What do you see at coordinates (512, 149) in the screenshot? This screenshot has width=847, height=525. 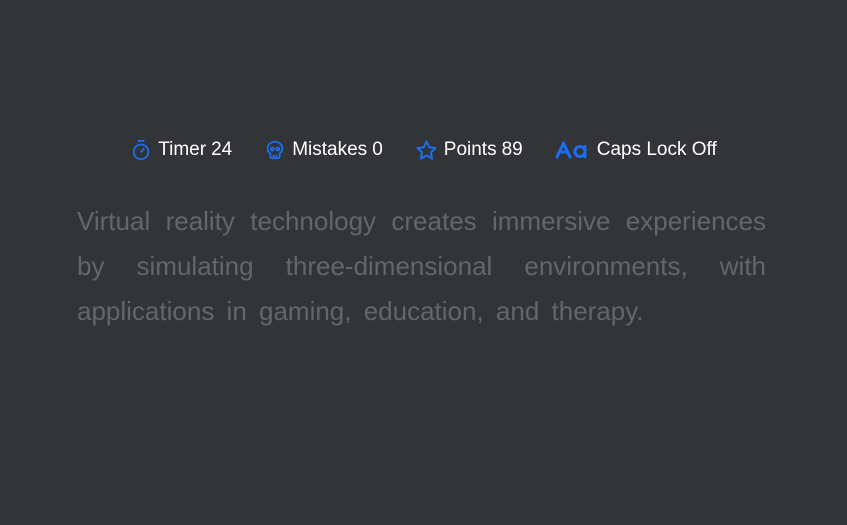 I see `points-value: 89` at bounding box center [512, 149].